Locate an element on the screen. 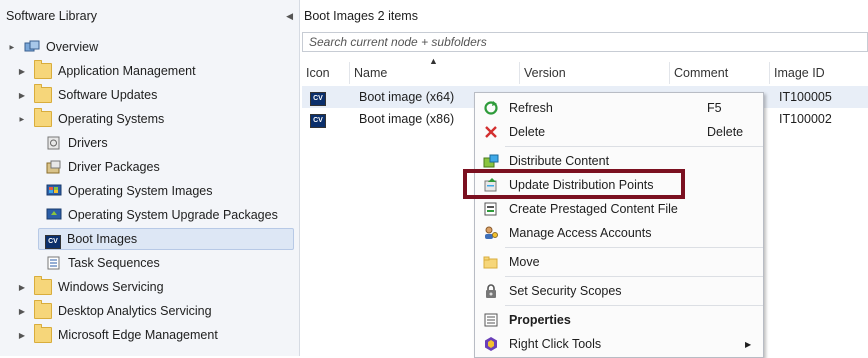 Image resolution: width=868 pixels, height=358 pixels. shortcut-label: Delete is located at coordinates (725, 132).